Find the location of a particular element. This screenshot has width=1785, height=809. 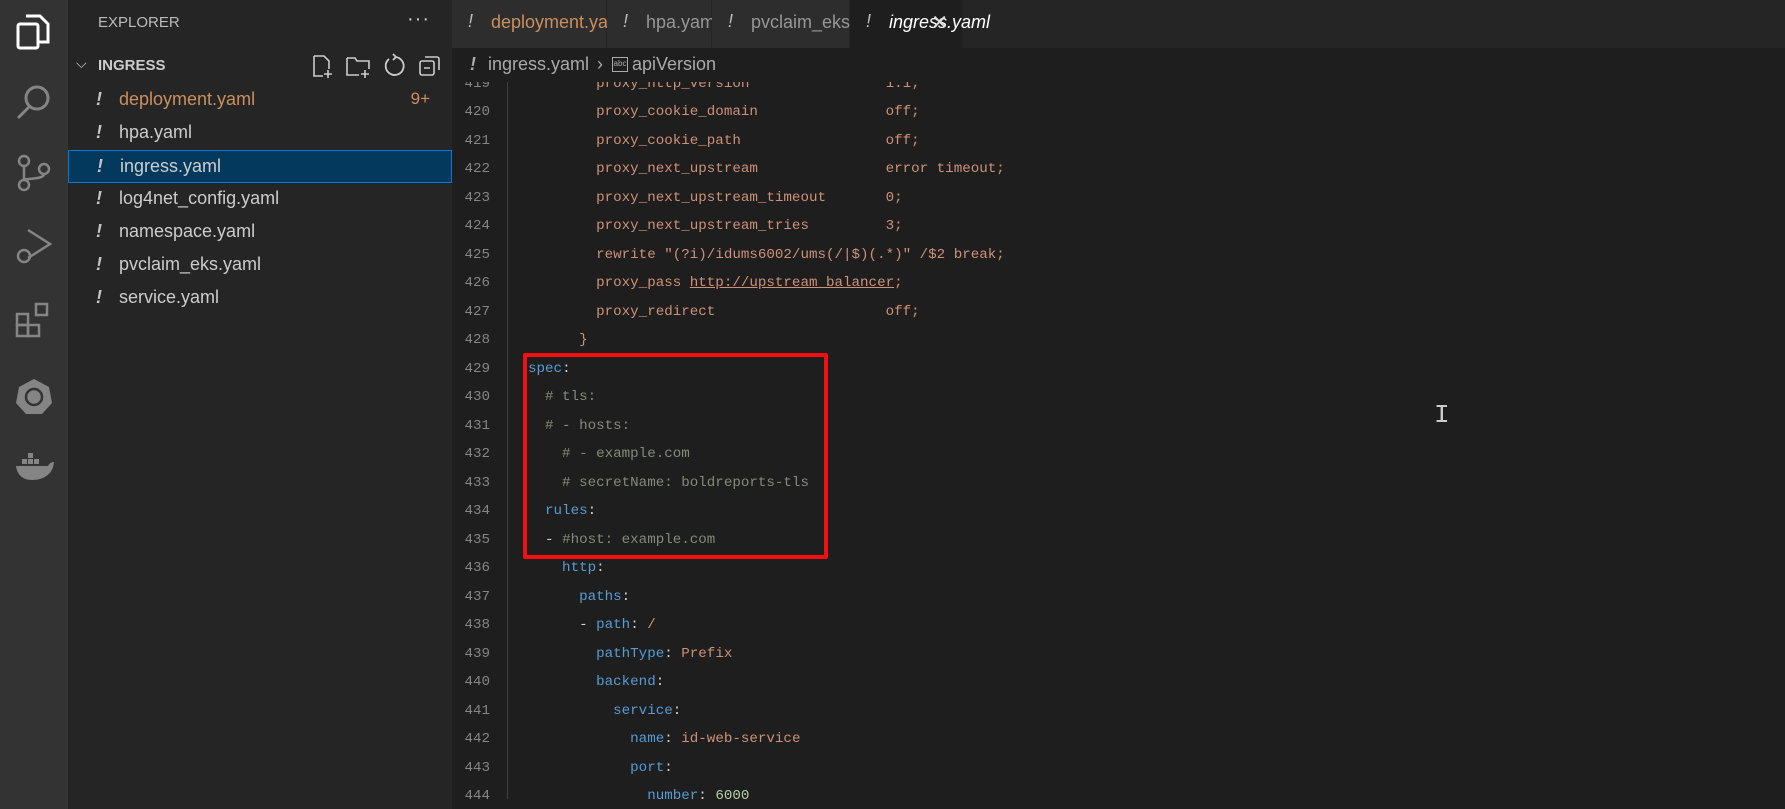

problem-count-badge: 9+ is located at coordinates (420, 98).